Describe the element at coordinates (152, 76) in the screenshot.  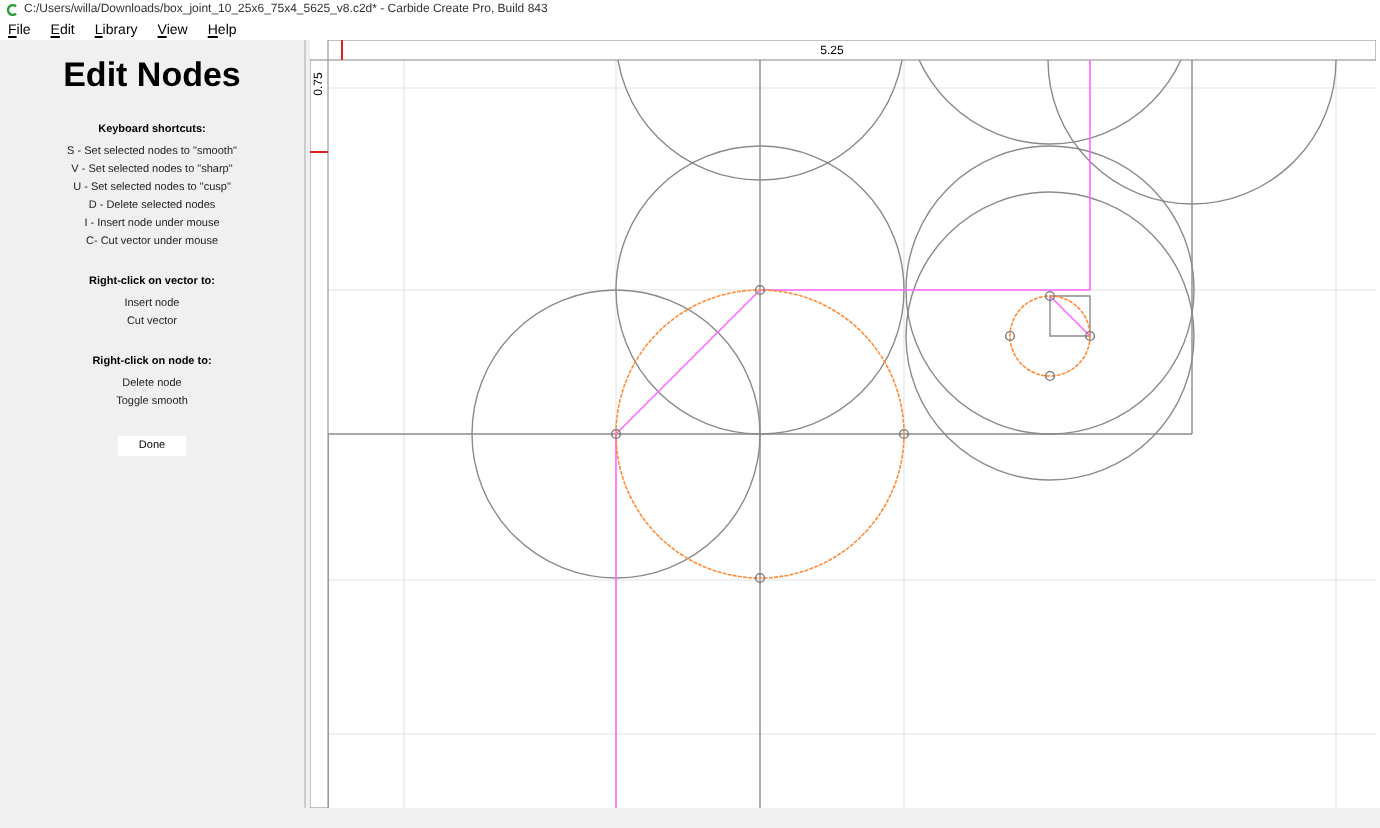
I see `panel-title: Edit Nodes` at that location.